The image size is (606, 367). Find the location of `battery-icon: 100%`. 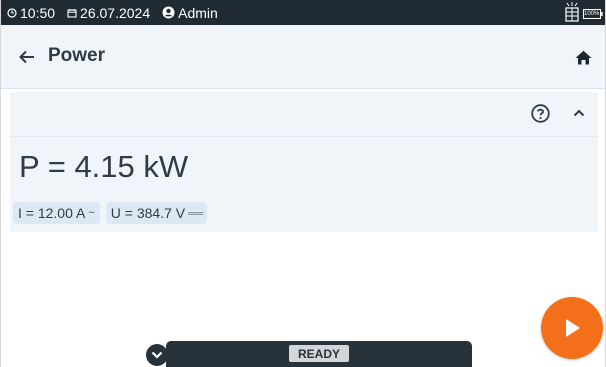

battery-icon: 100% is located at coordinates (593, 13).